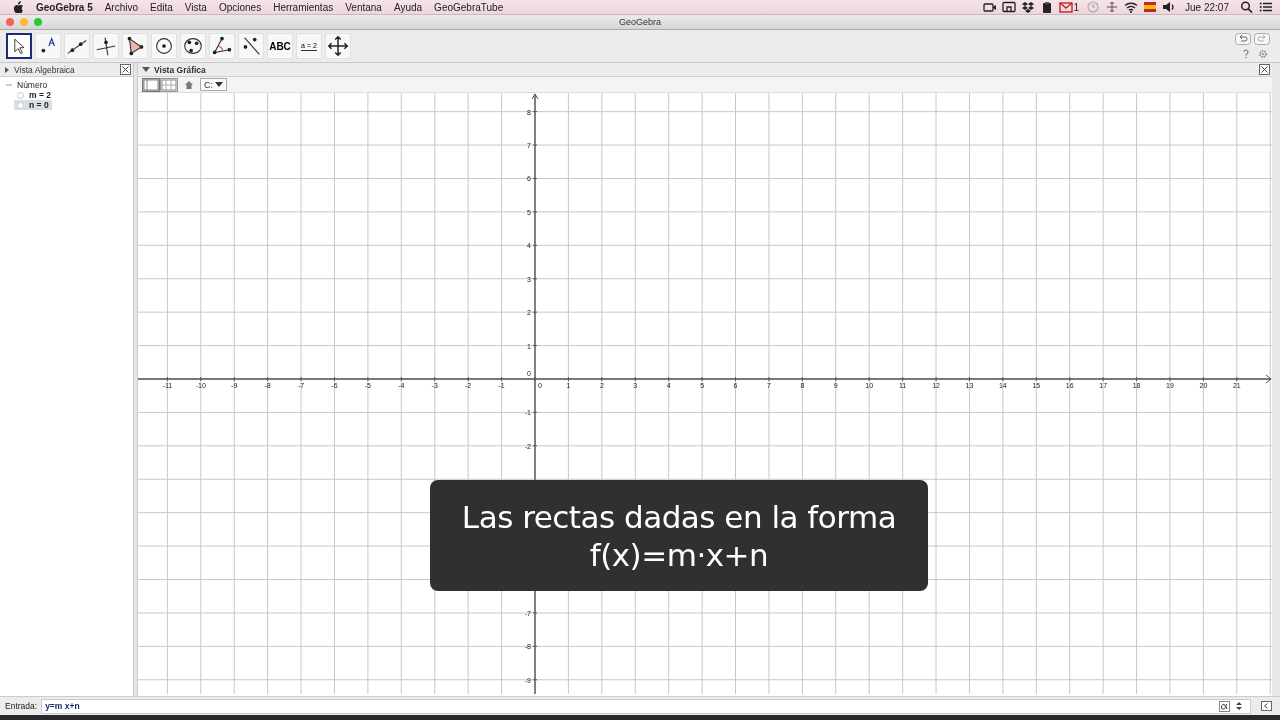  Describe the element at coordinates (679, 516) in the screenshot. I see `caption-text: Las rectas dadas en la forma` at that location.